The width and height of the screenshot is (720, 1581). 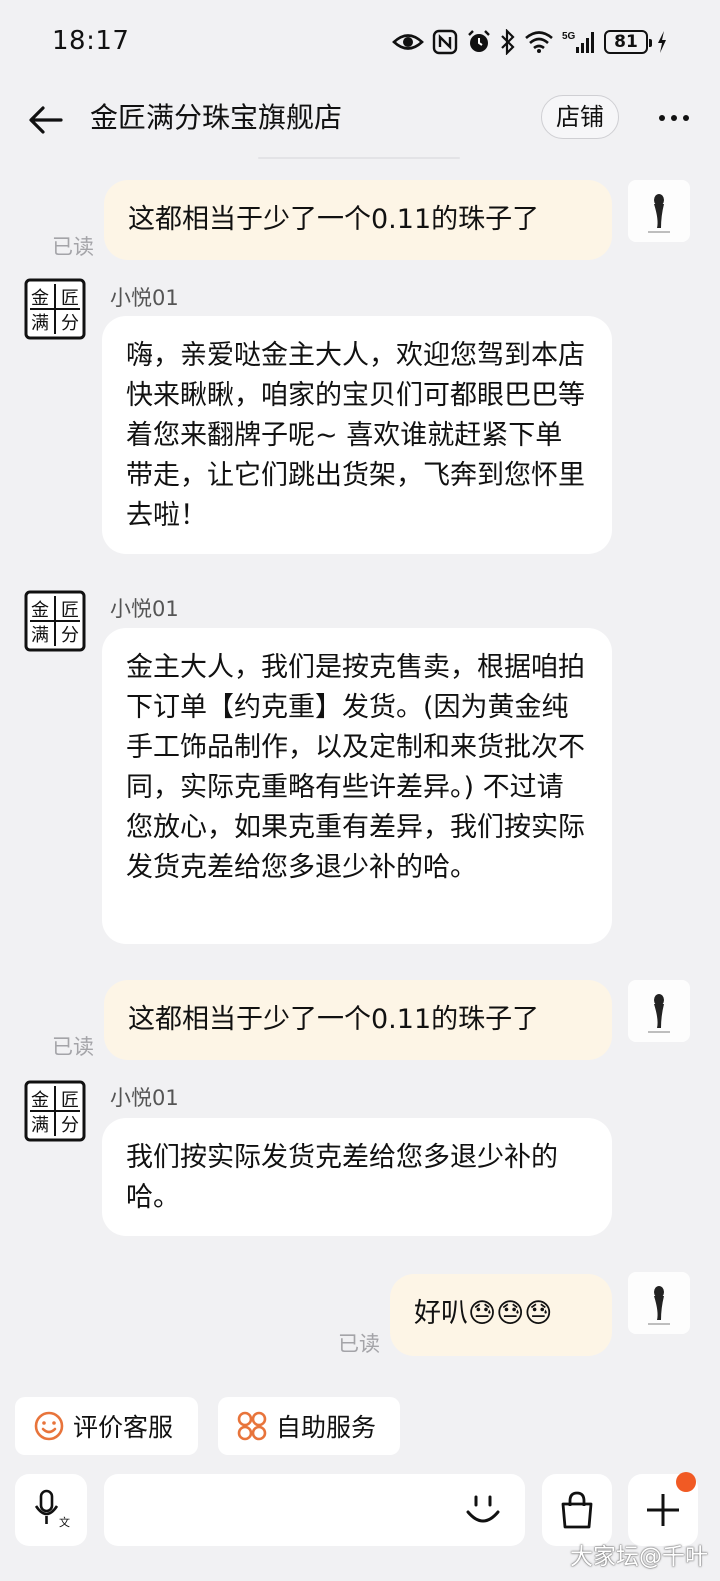 I want to click on charging-icon, so click(x=662, y=42).